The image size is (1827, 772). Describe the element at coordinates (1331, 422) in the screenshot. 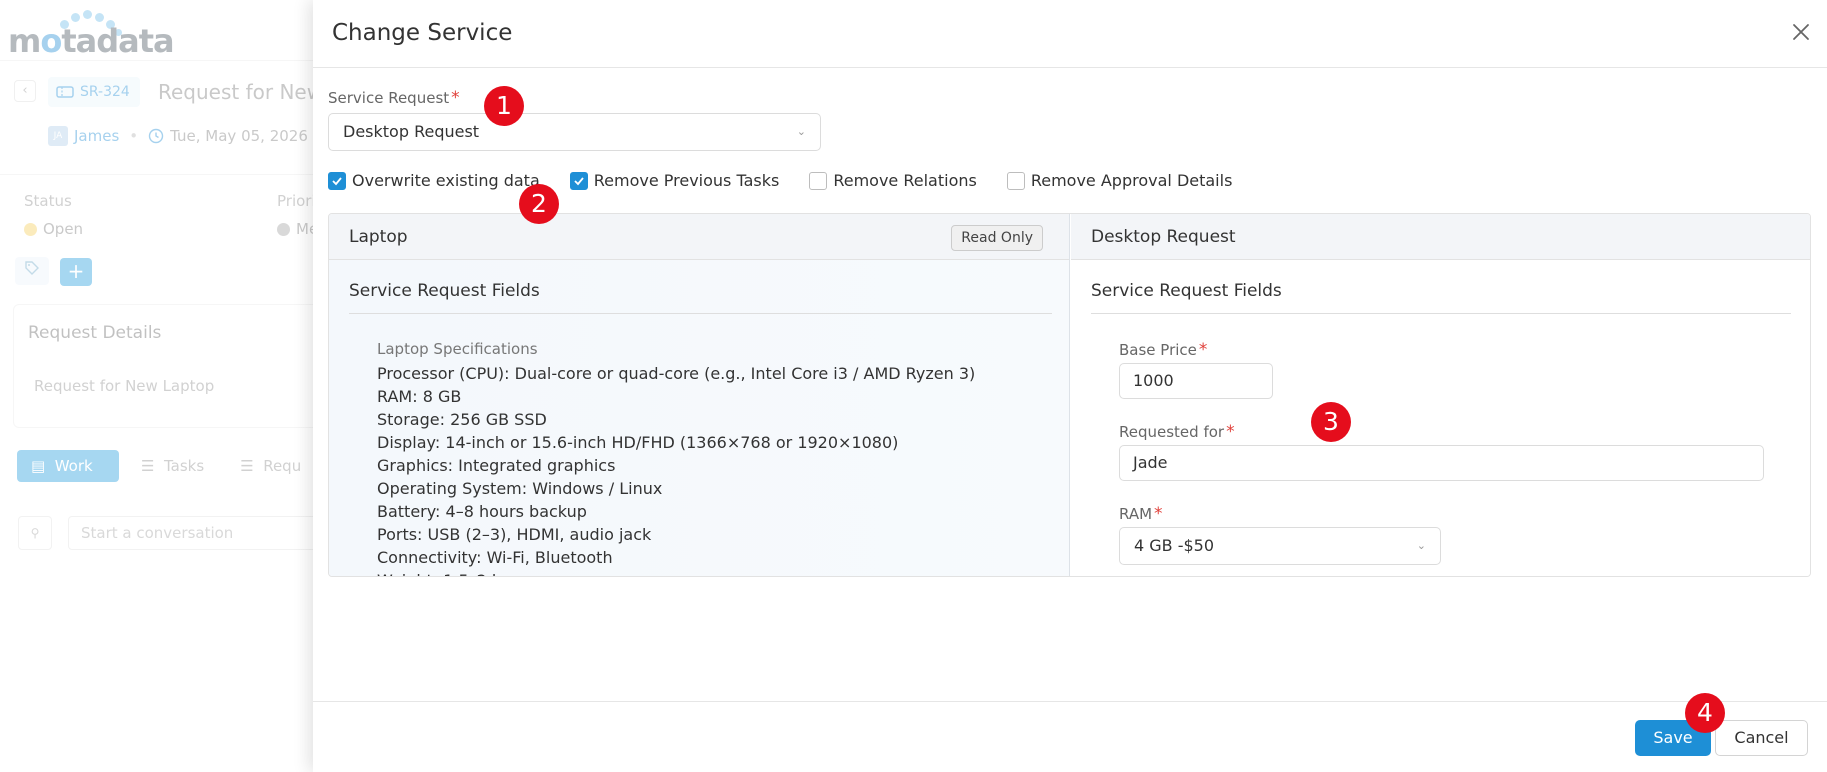

I see `step-marker-3: 3` at that location.